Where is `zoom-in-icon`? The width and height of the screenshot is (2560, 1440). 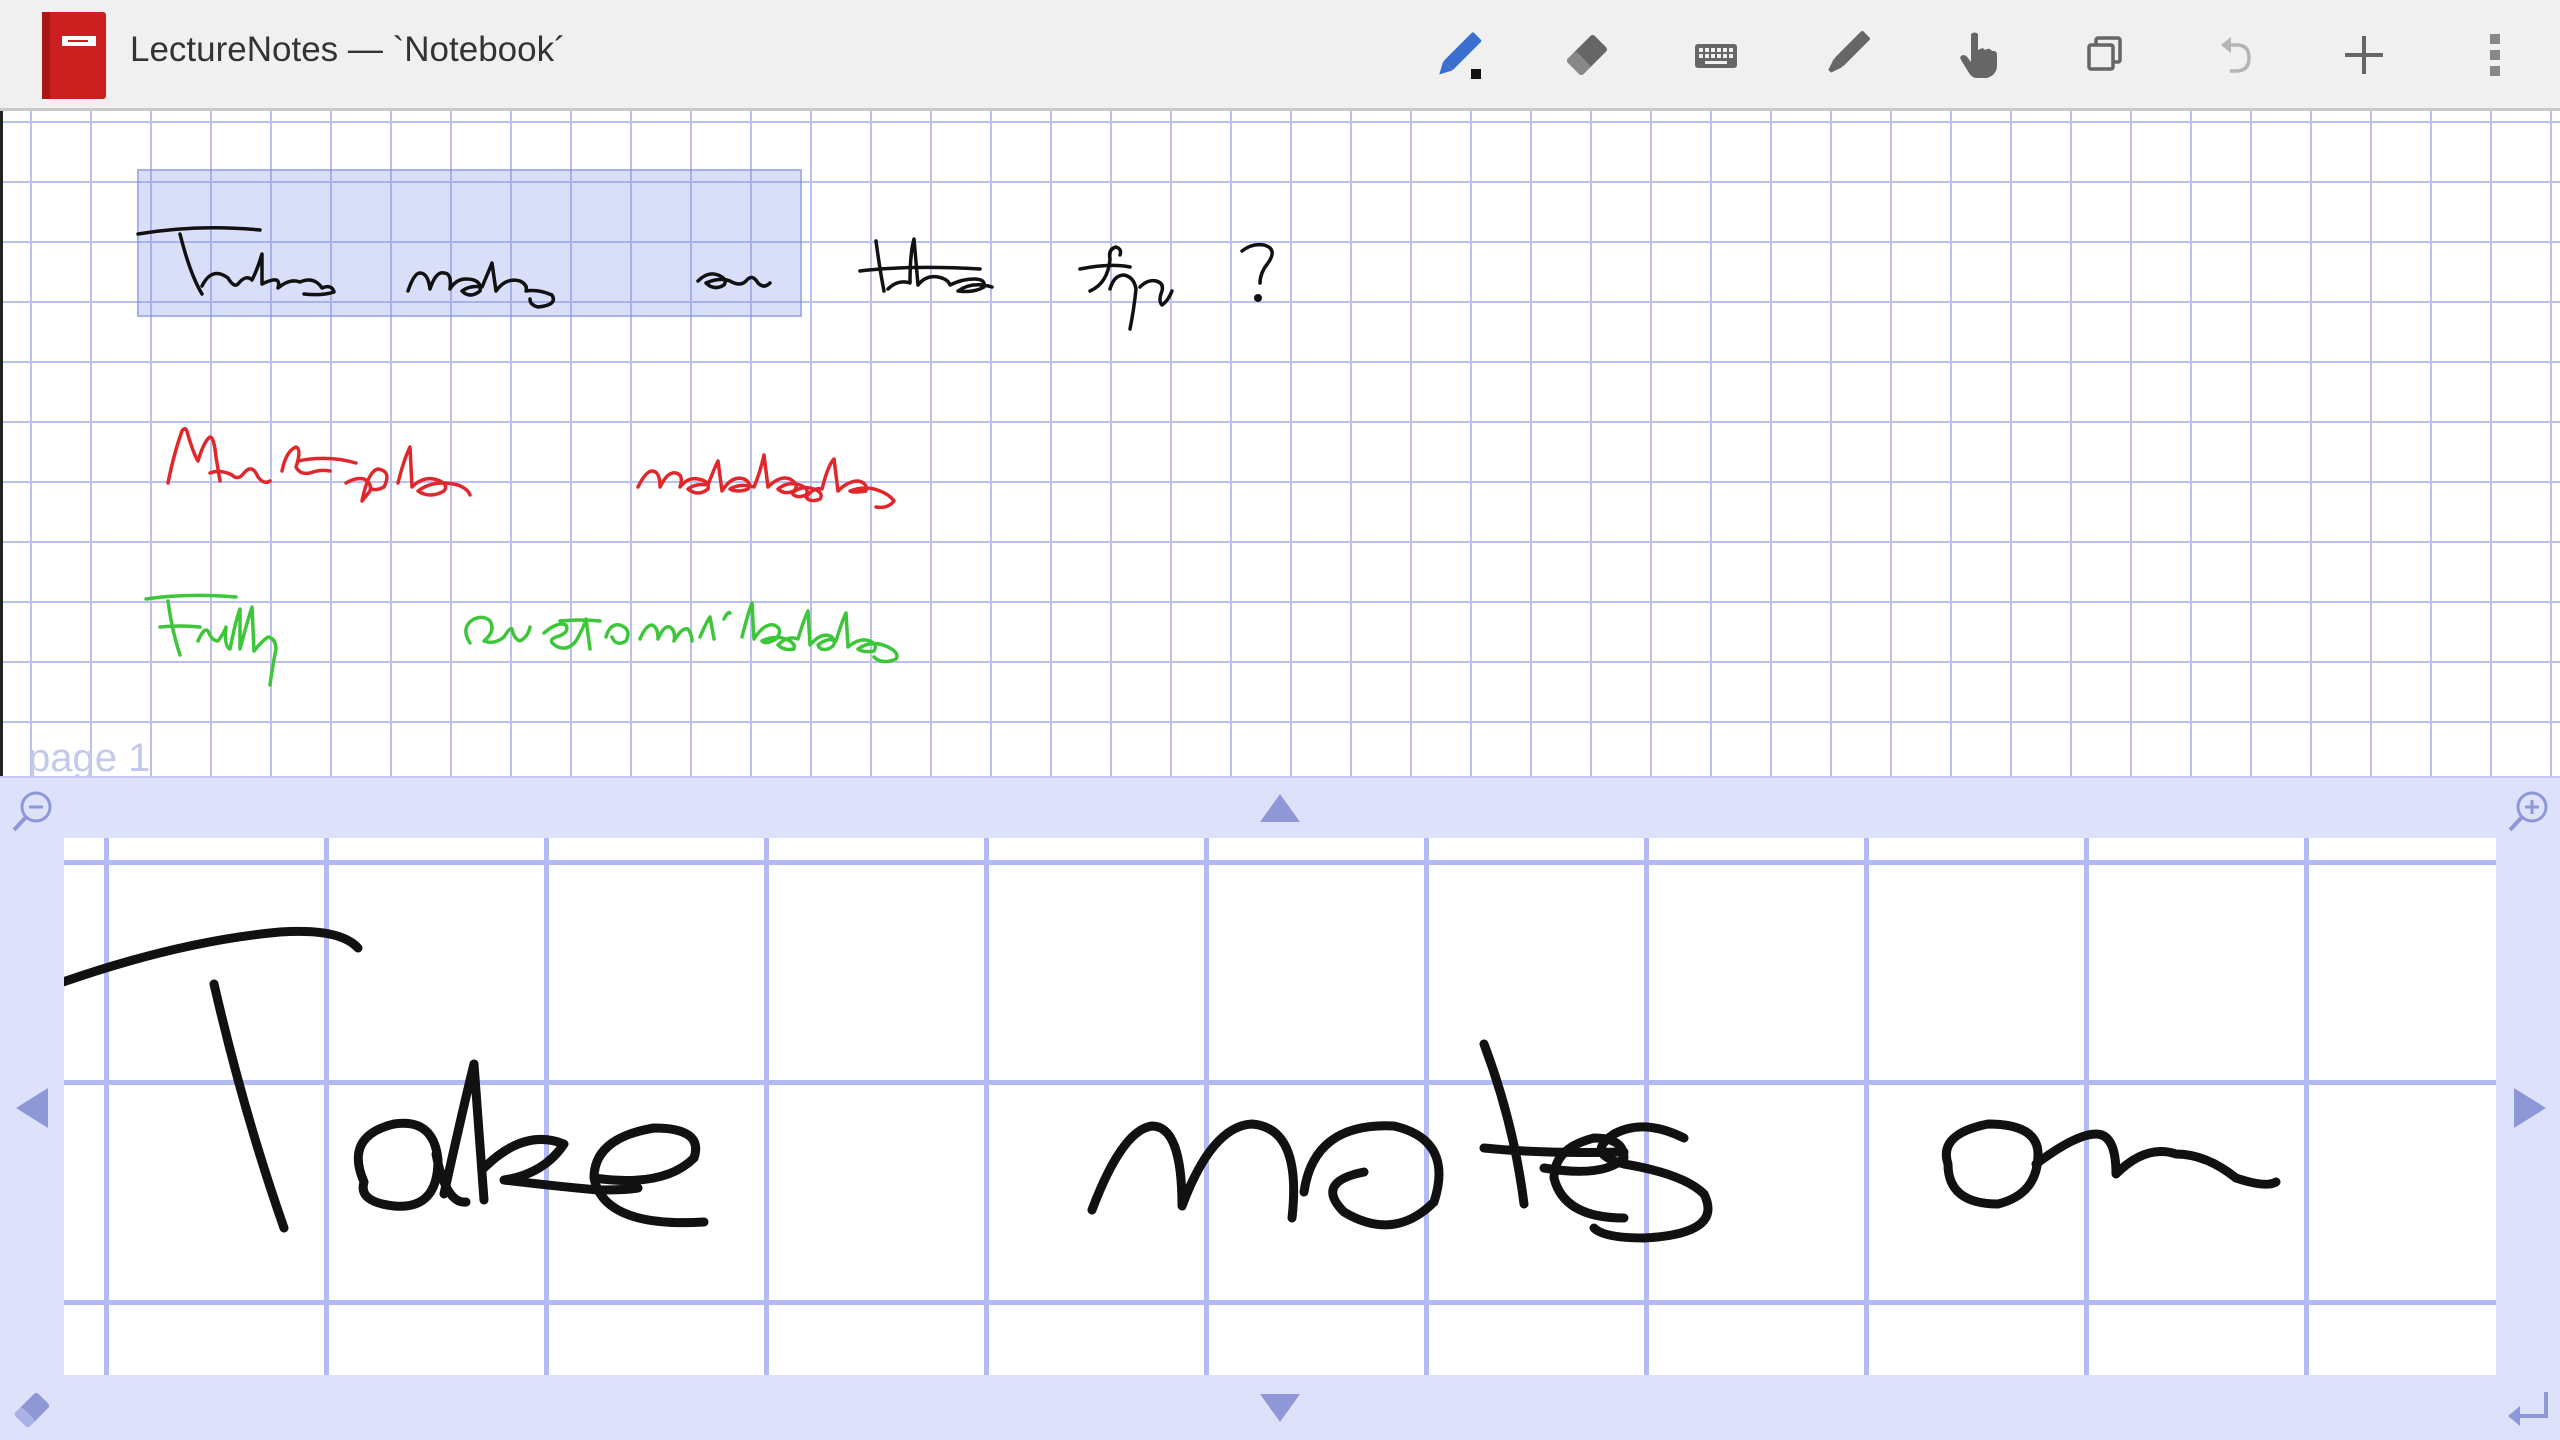
zoom-in-icon is located at coordinates (2529, 811).